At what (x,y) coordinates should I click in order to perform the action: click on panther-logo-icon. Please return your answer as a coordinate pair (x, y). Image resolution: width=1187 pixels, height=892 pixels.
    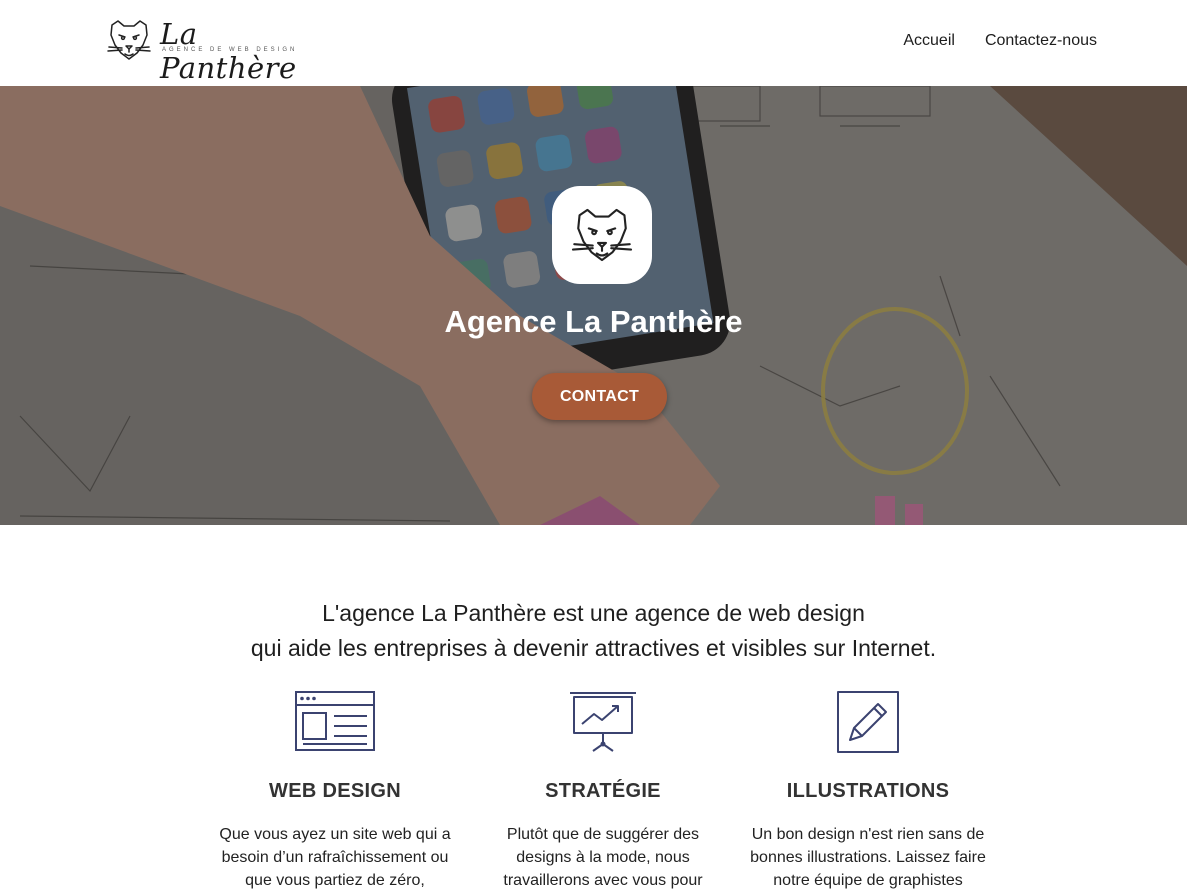
    Looking at the image, I should click on (129, 40).